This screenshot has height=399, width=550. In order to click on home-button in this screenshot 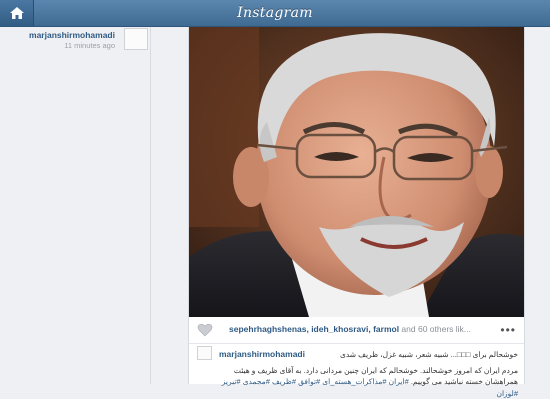, I will do `click(17, 13)`.